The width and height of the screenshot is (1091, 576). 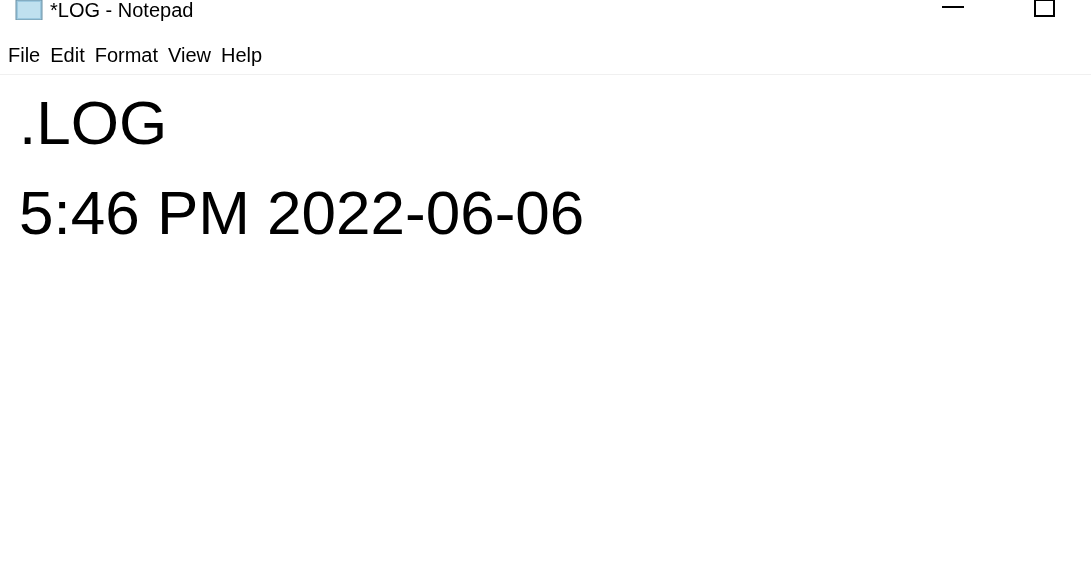 I want to click on menu-item: View, so click(x=190, y=55).